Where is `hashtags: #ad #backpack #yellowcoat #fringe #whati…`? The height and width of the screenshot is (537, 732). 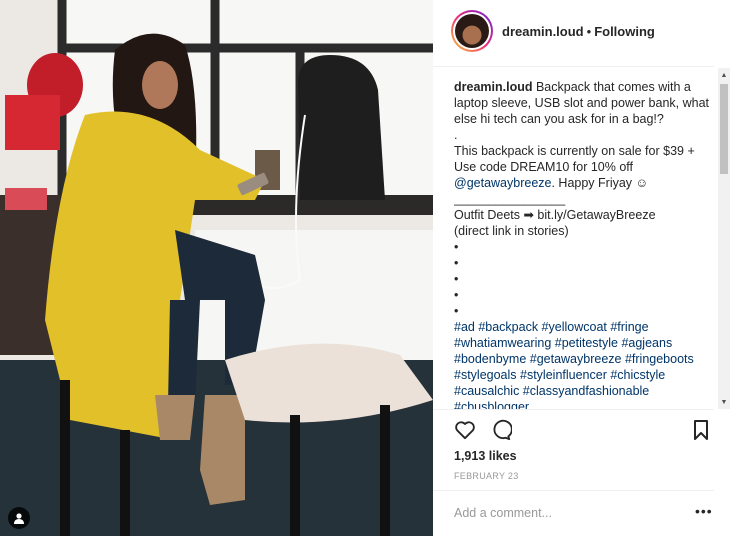
hashtags: #ad #backpack #yellowcoat #fringe #whati… is located at coordinates (575, 364).